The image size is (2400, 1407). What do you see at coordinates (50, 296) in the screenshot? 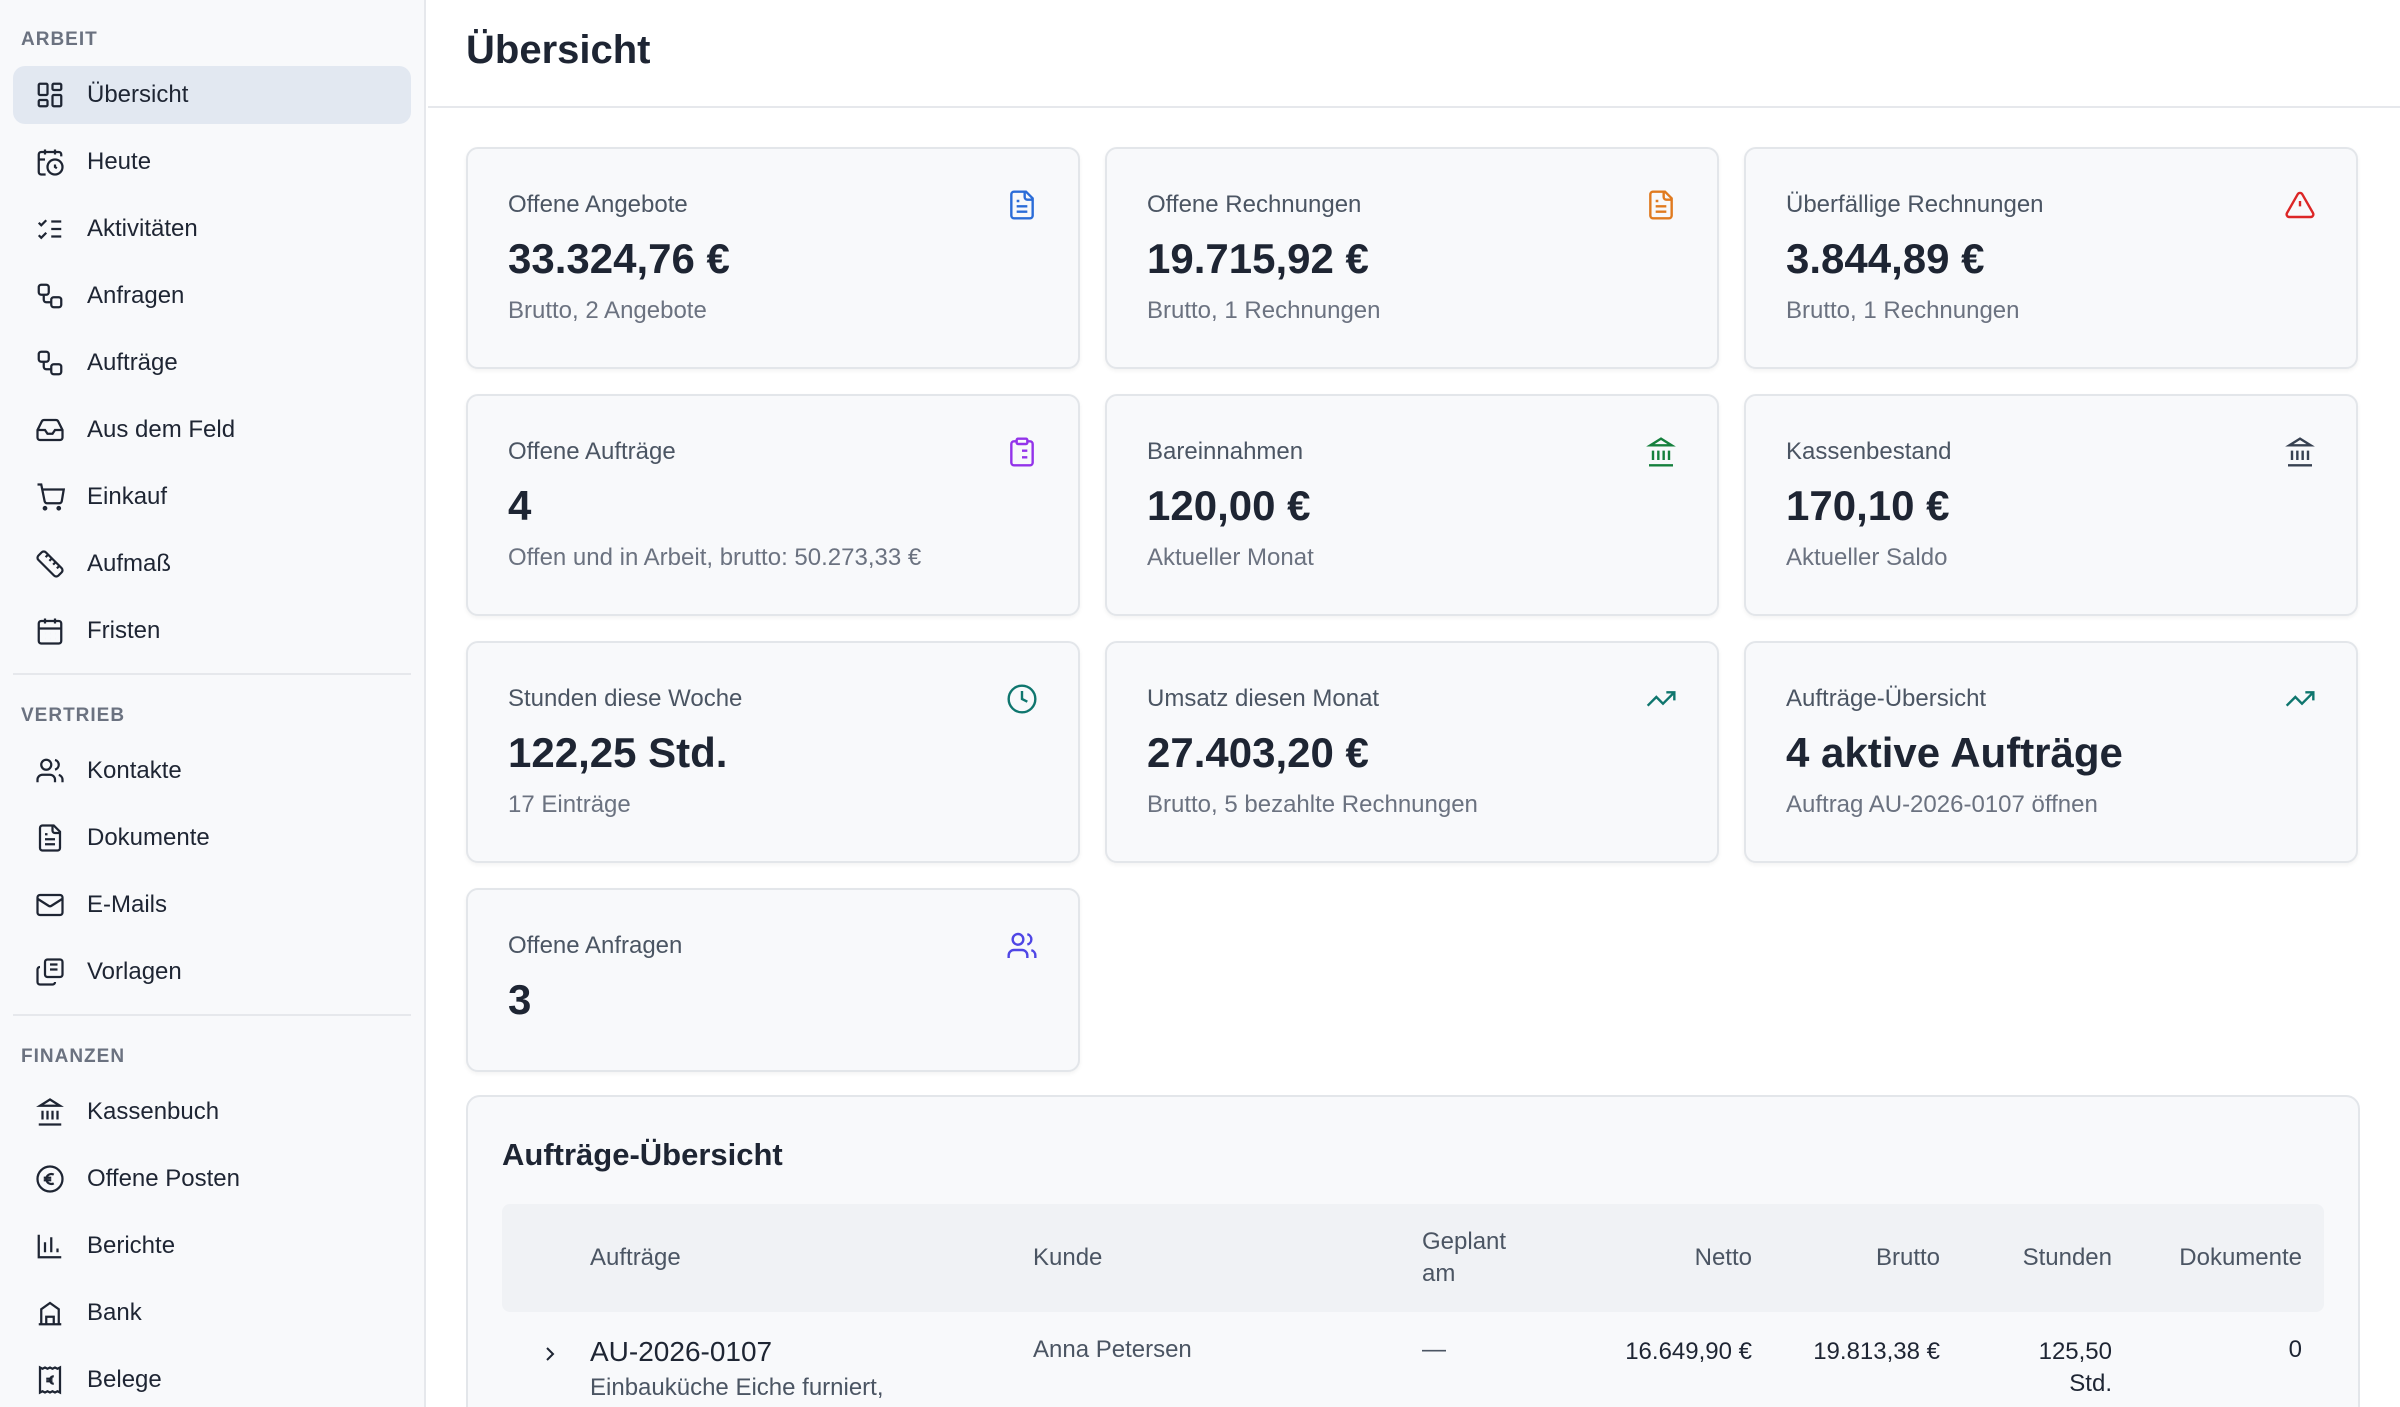
I see `workflow-icon` at bounding box center [50, 296].